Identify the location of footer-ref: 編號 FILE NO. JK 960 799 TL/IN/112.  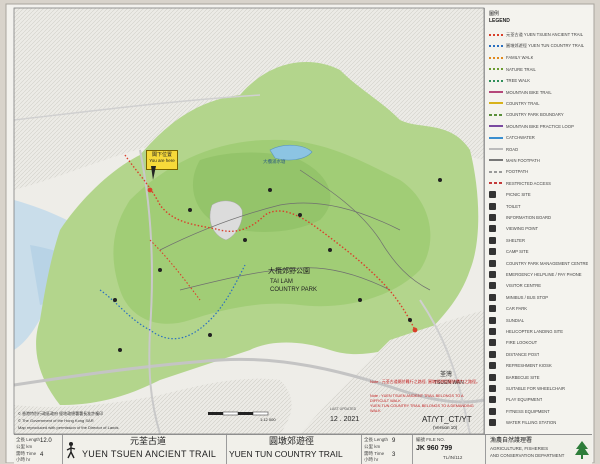
(449, 449).